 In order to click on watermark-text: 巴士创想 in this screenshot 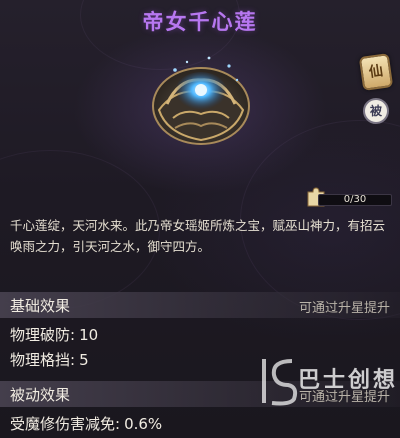, I will do `click(348, 380)`.